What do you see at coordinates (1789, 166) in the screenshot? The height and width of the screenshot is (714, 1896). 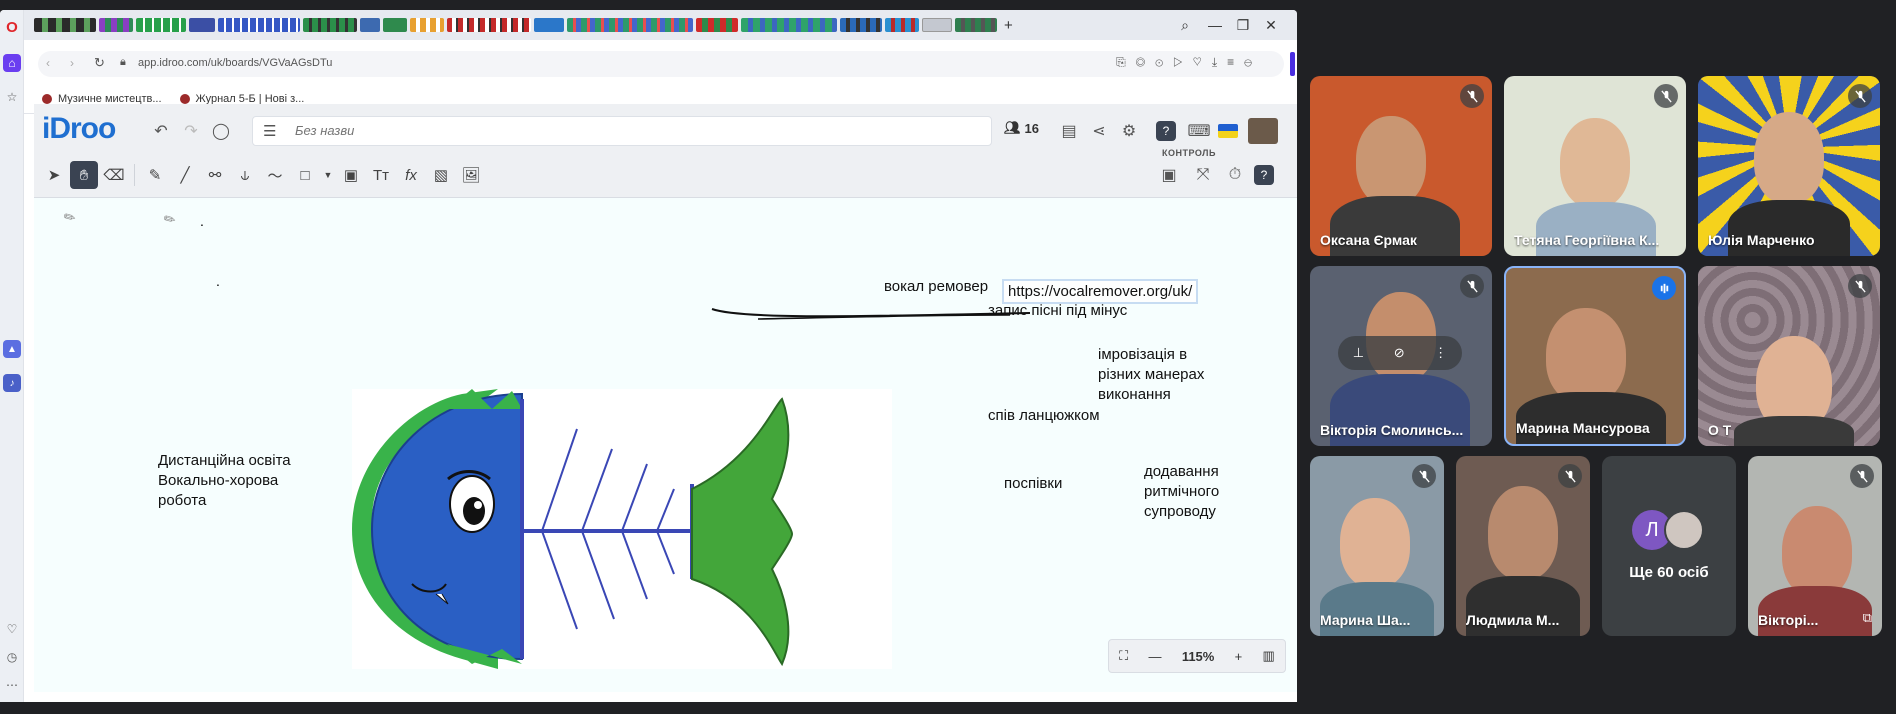 I see `participant-tile: Юлія Марченко` at bounding box center [1789, 166].